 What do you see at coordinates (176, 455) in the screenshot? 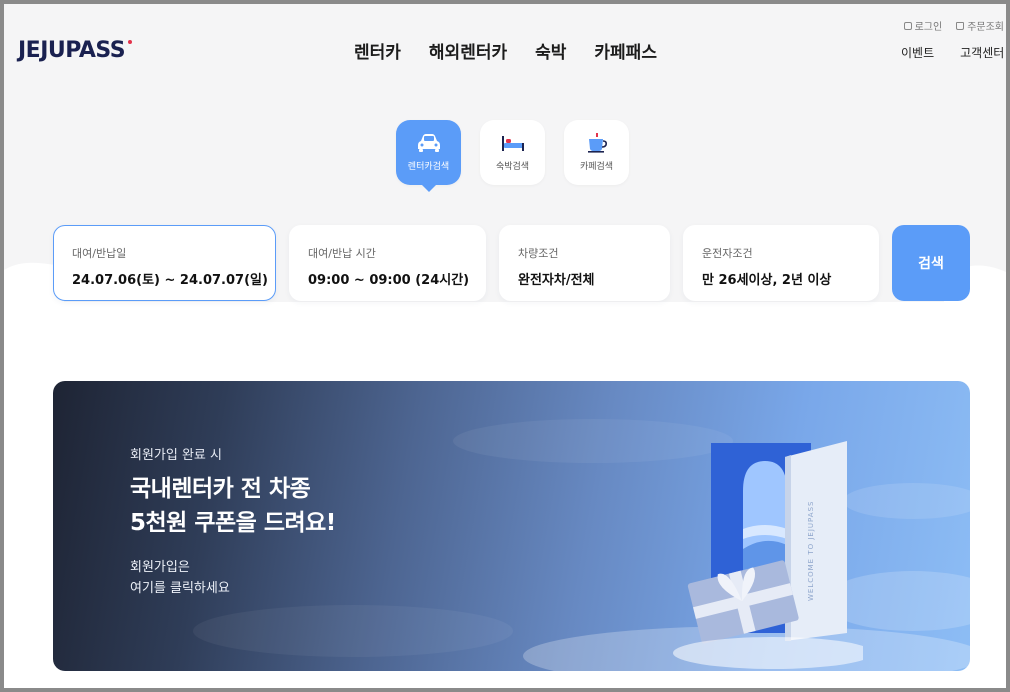
I see `banner-subtitle: 회원가입 완료 시` at bounding box center [176, 455].